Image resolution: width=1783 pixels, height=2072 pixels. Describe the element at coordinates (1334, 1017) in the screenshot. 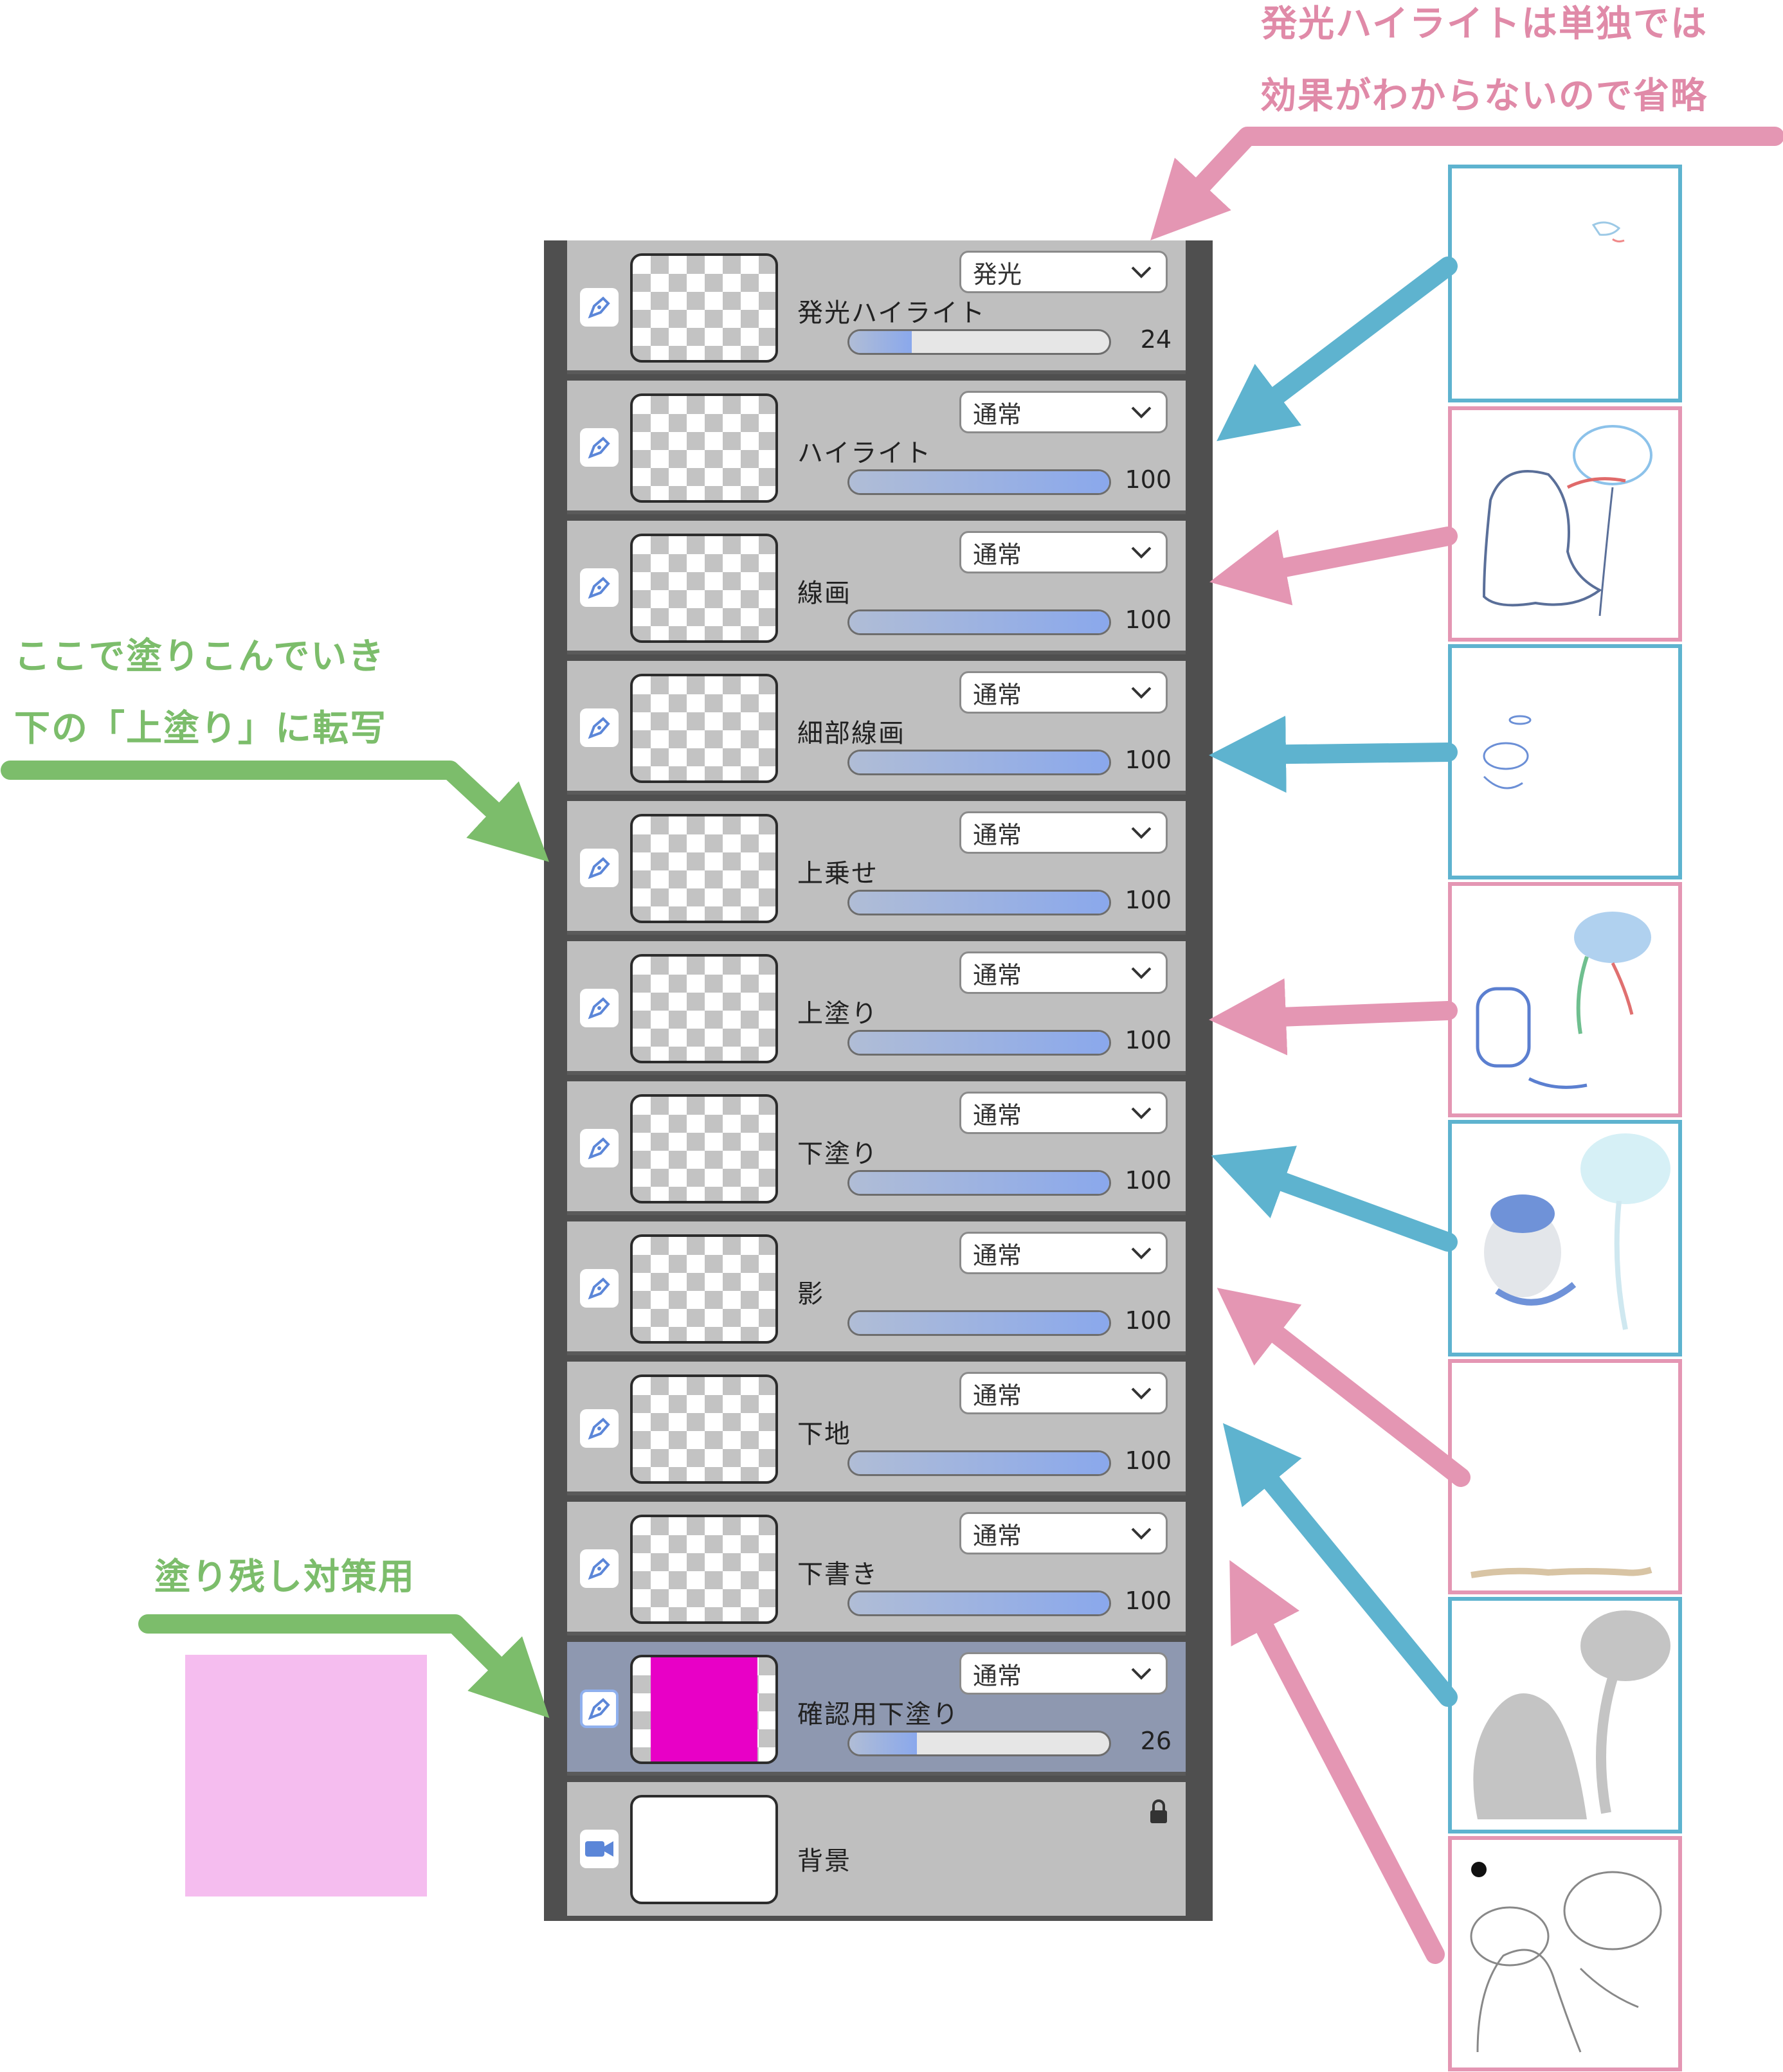

I see `arrow-top-paint` at that location.